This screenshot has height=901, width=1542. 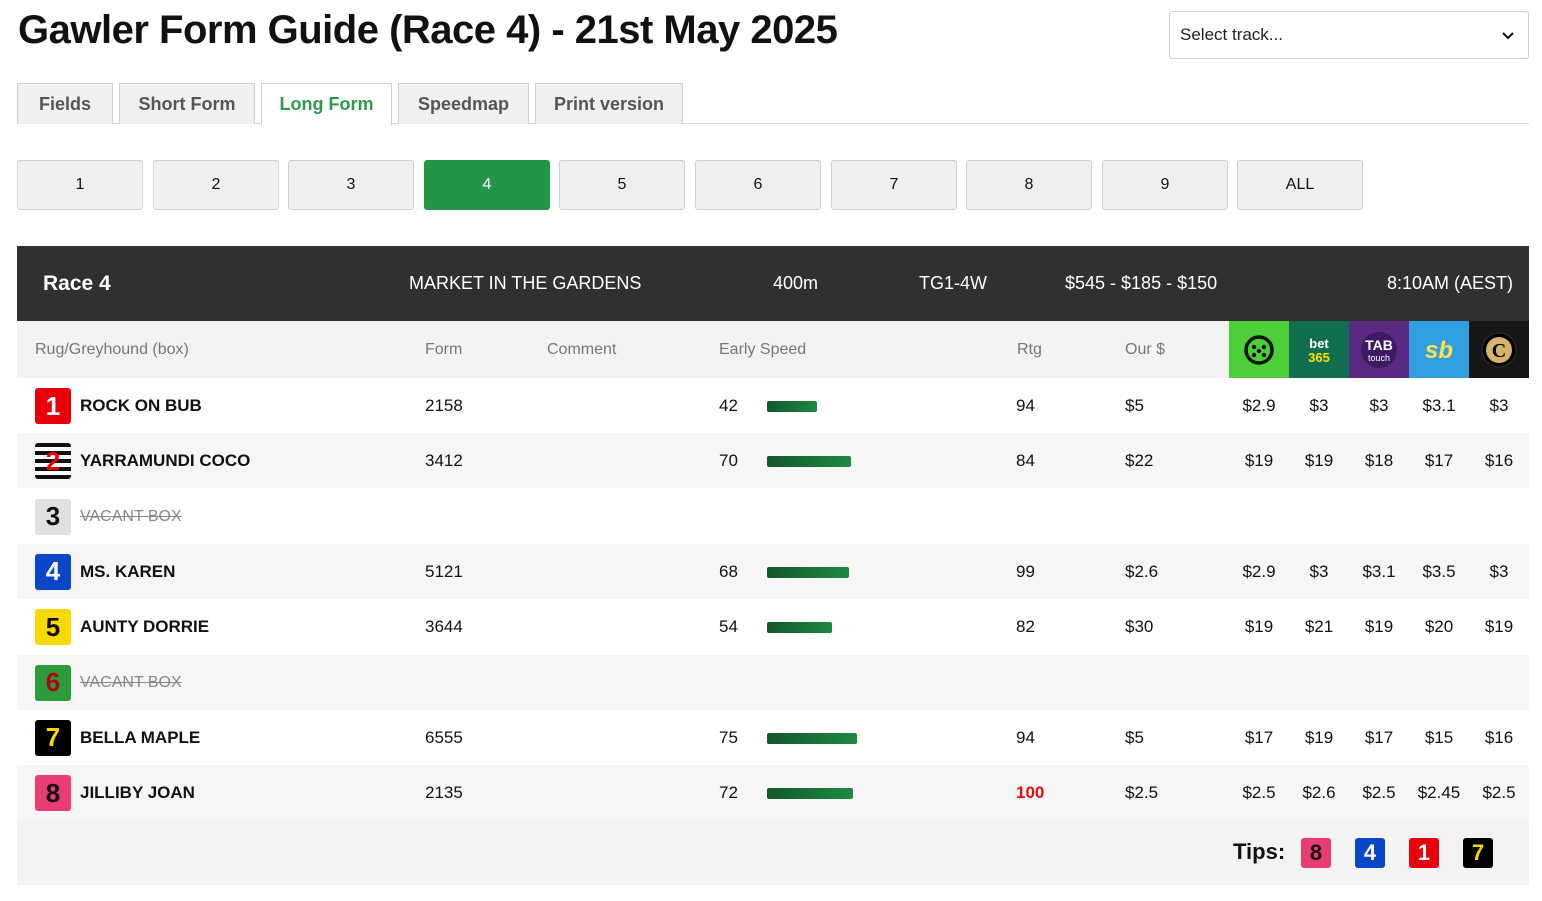 What do you see at coordinates (216, 185) in the screenshot?
I see `race-button-2: 2` at bounding box center [216, 185].